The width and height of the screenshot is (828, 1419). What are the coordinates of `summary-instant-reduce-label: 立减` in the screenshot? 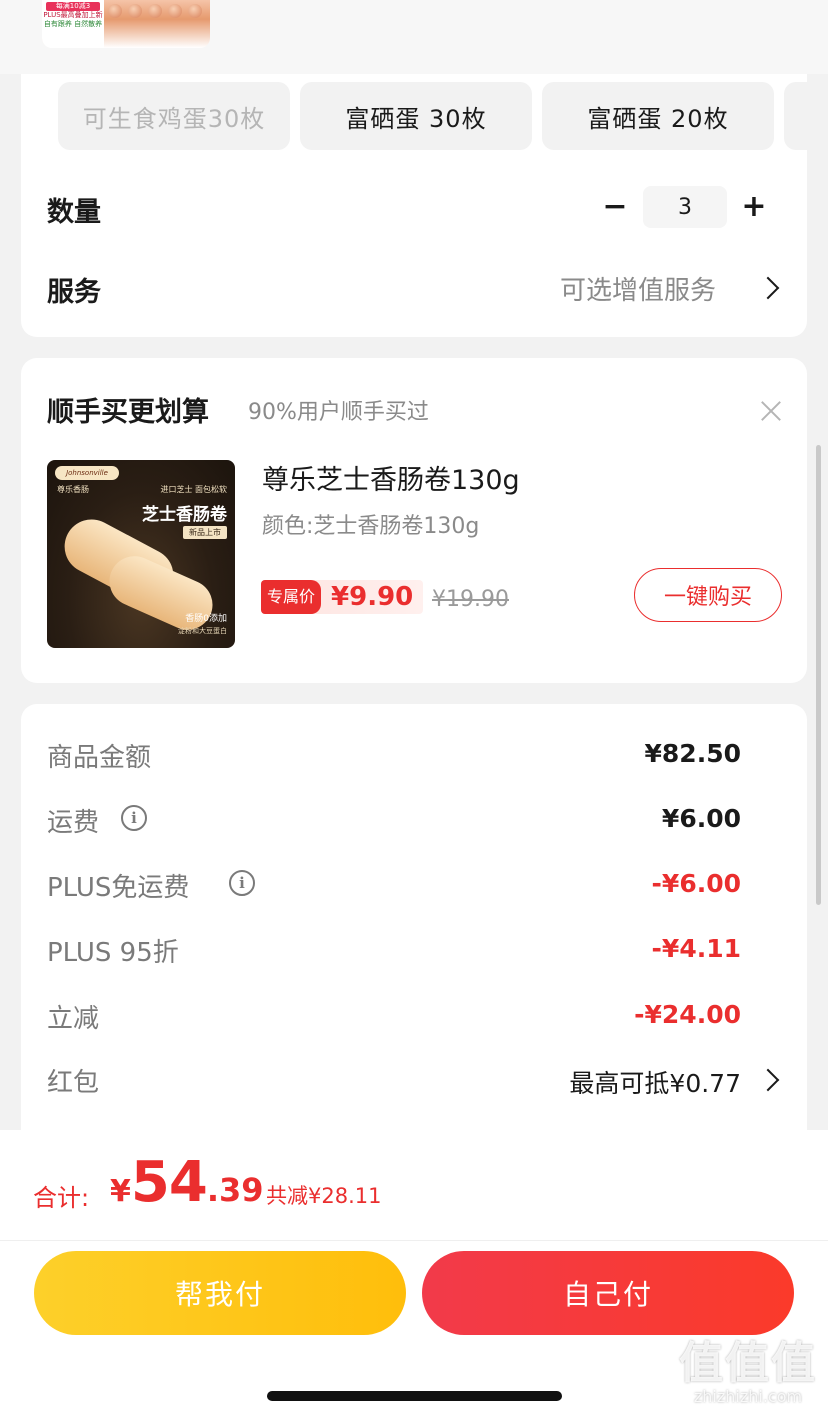 It's located at (73, 1019).